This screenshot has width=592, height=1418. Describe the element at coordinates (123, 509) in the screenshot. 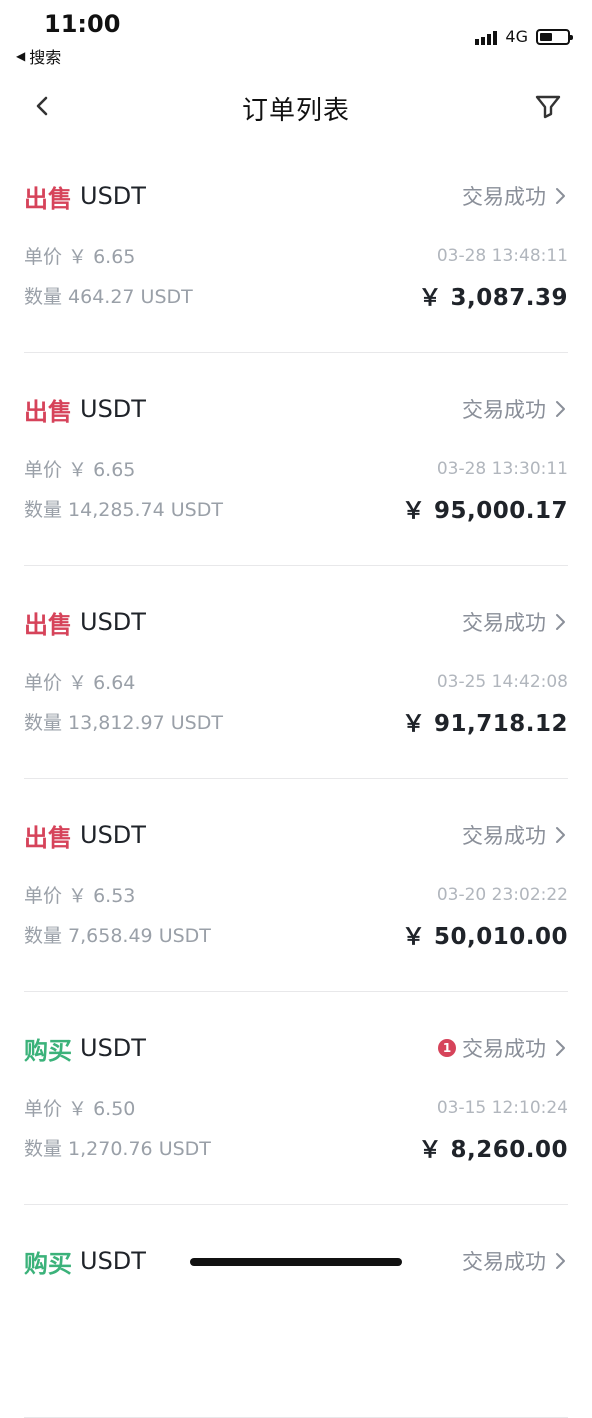

I see `order-quantity: 数量 14,285.74 USDT` at that location.